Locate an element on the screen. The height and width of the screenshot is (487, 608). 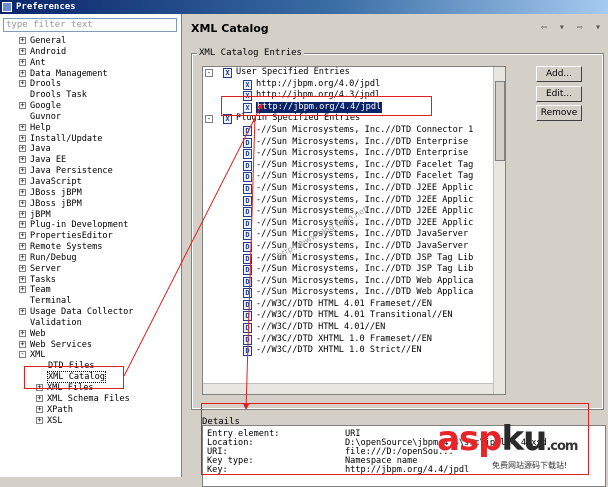
filter-input: type filter text is located at coordinates (90, 25).